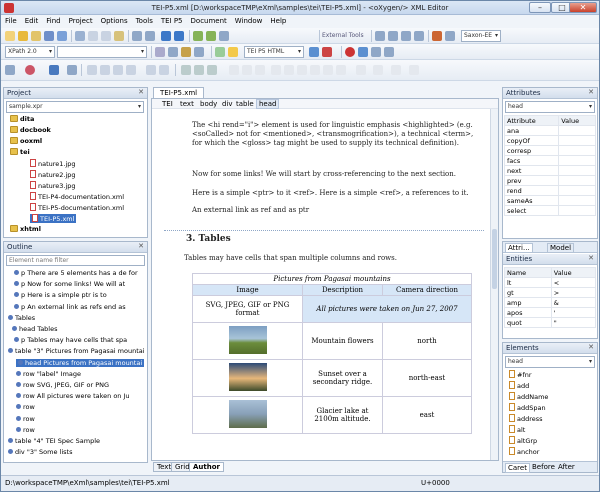 This screenshot has width=600, height=492. Describe the element at coordinates (53, 174) in the screenshot. I see `tree-file: nature2.jpg` at that location.